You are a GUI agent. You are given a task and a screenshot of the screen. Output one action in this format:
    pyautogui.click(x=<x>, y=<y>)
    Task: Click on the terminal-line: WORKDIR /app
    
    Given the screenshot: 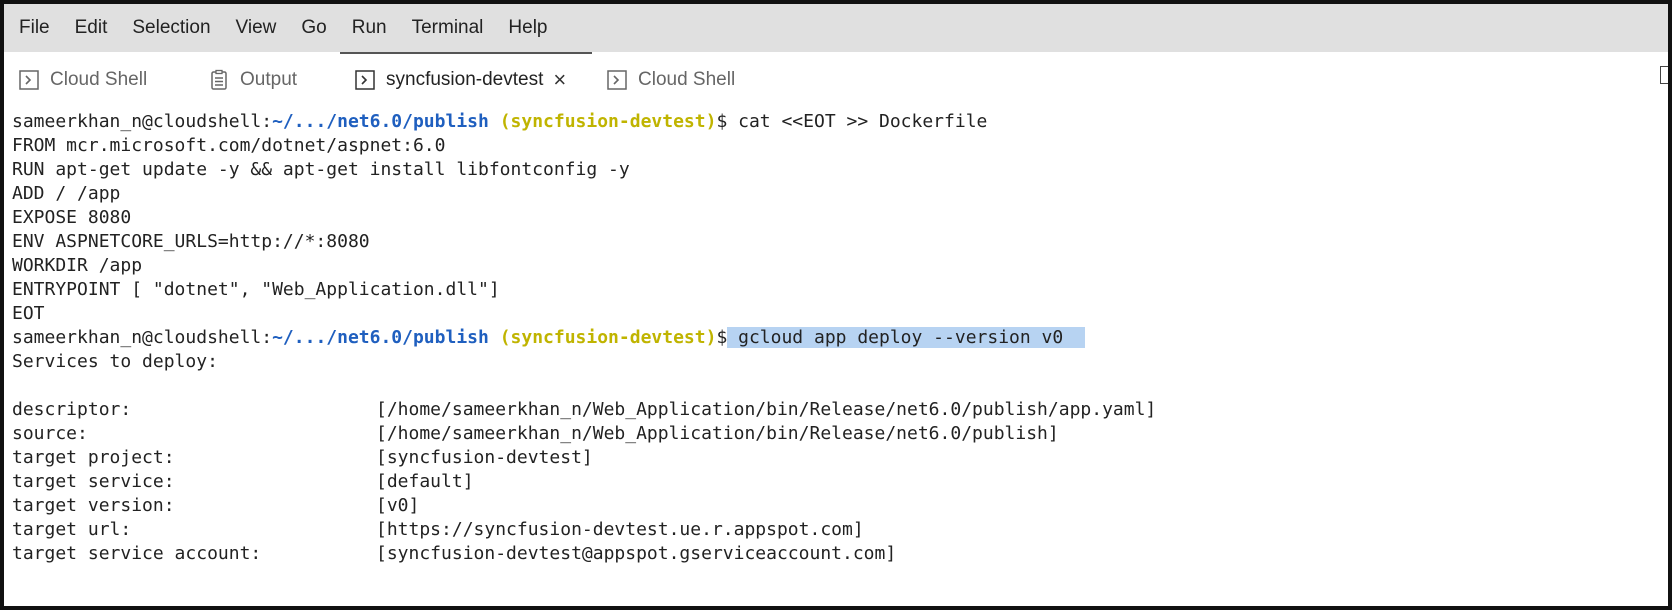 What is the action you would take?
    pyautogui.click(x=77, y=265)
    